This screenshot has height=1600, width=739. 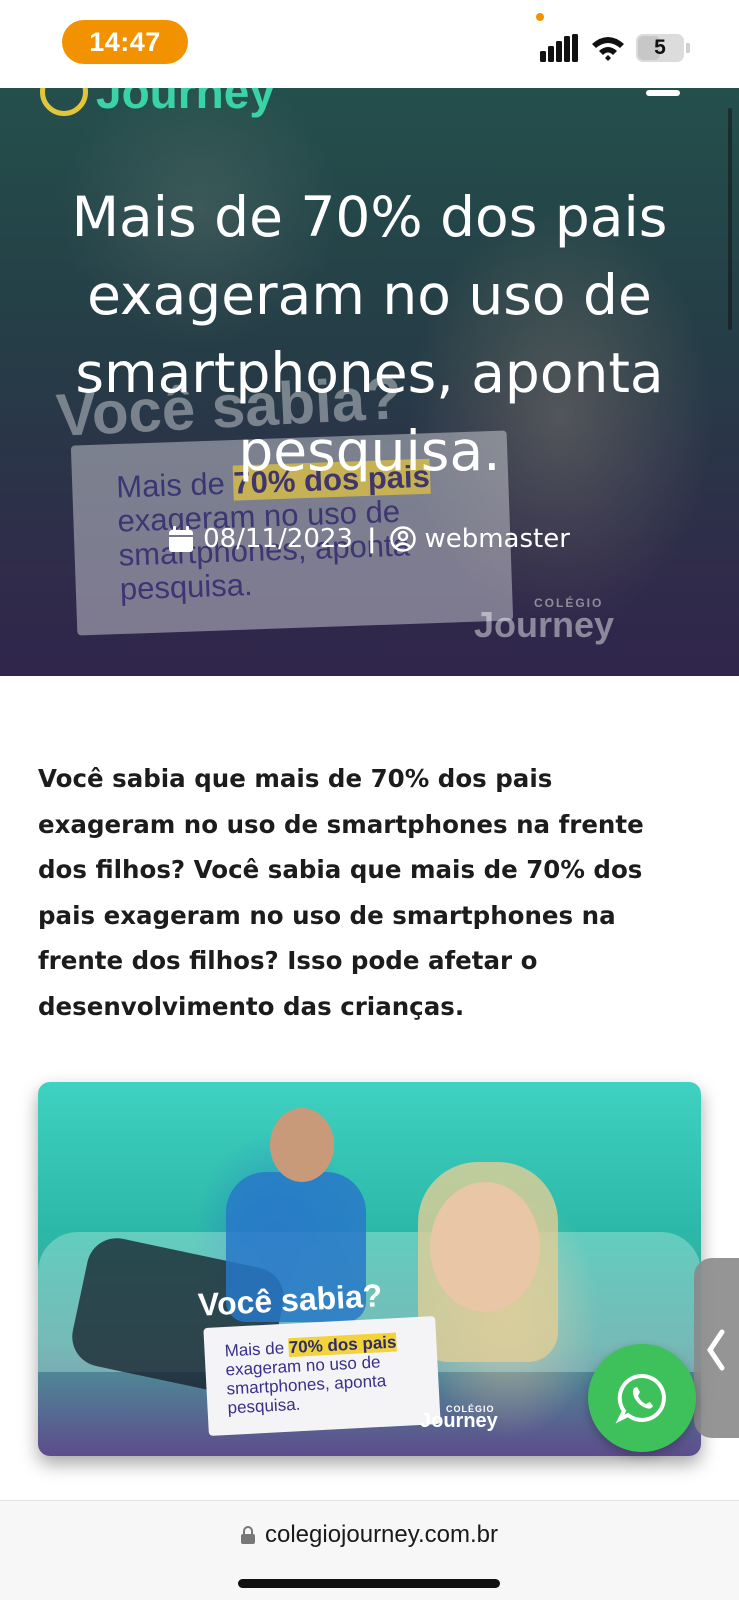 I want to click on home-indicator, so click(x=369, y=1583).